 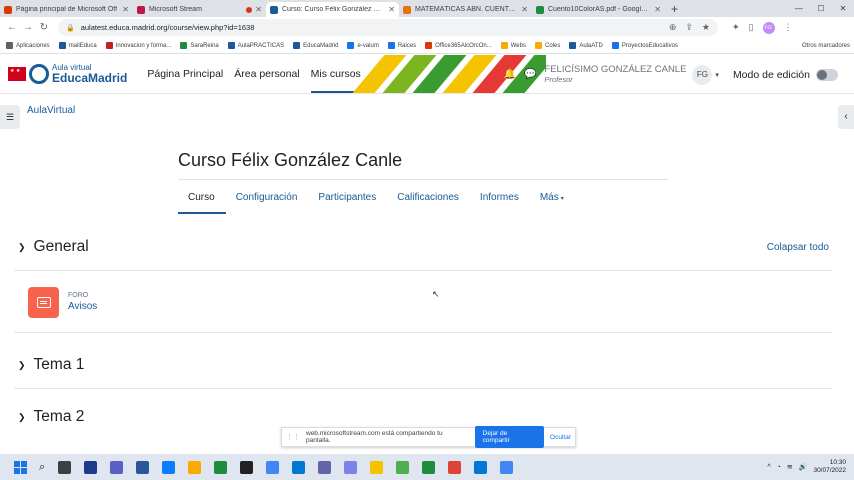 What do you see at coordinates (66, 9) in the screenshot?
I see `browser-tab: Página principal de Microsoft Off ✕` at bounding box center [66, 9].